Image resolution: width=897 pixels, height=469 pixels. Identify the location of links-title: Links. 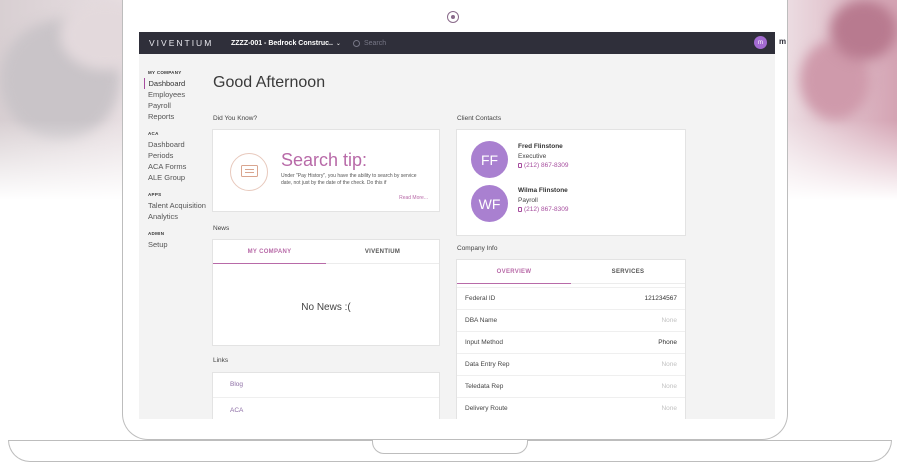
(221, 360).